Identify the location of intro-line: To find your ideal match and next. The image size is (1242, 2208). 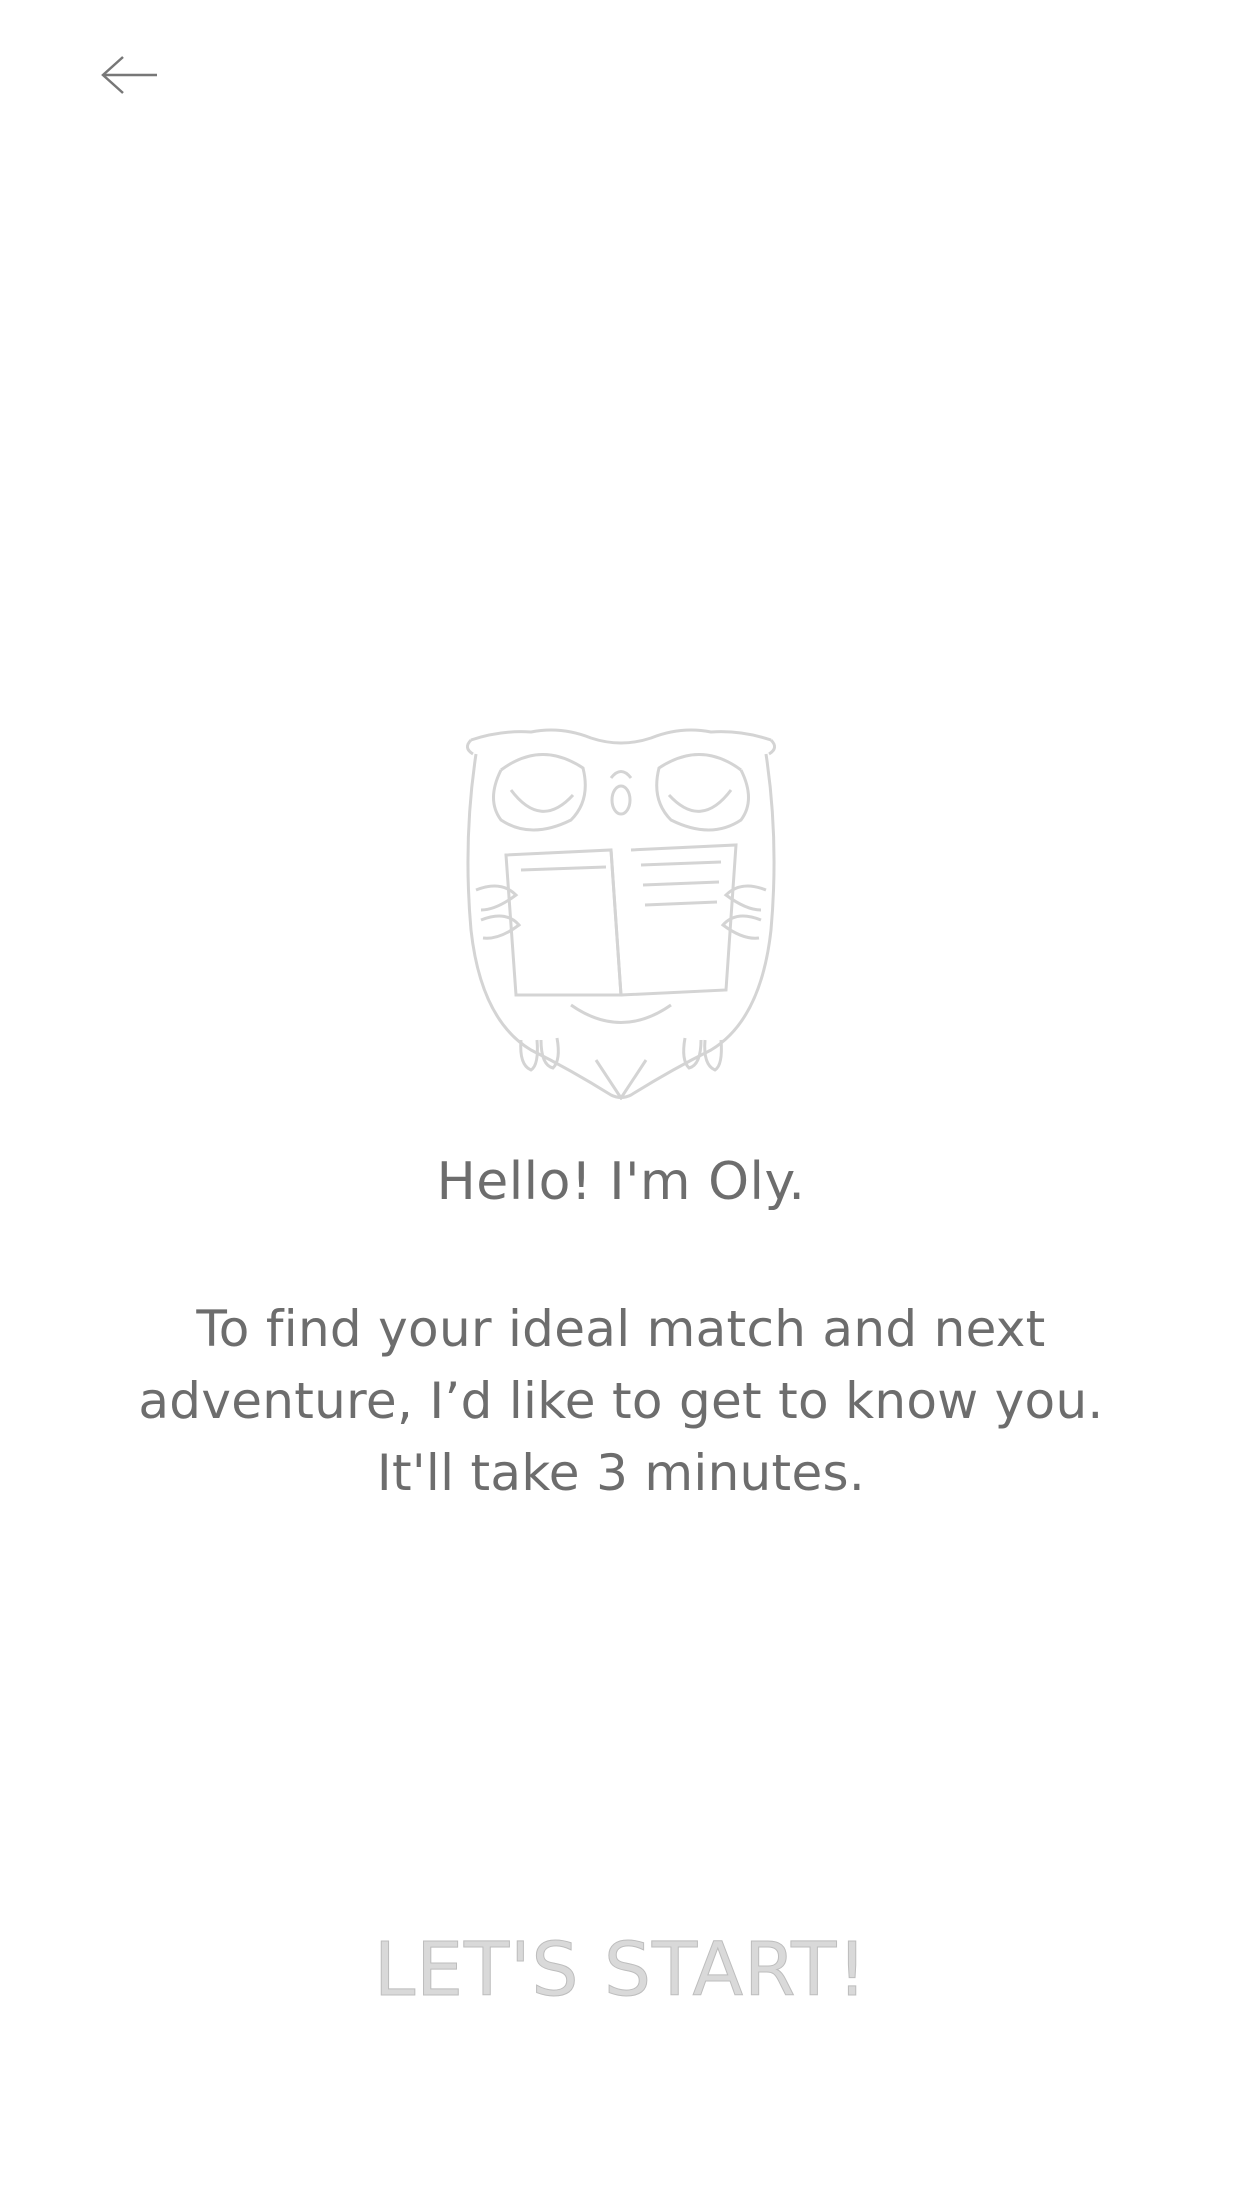
(621, 1329).